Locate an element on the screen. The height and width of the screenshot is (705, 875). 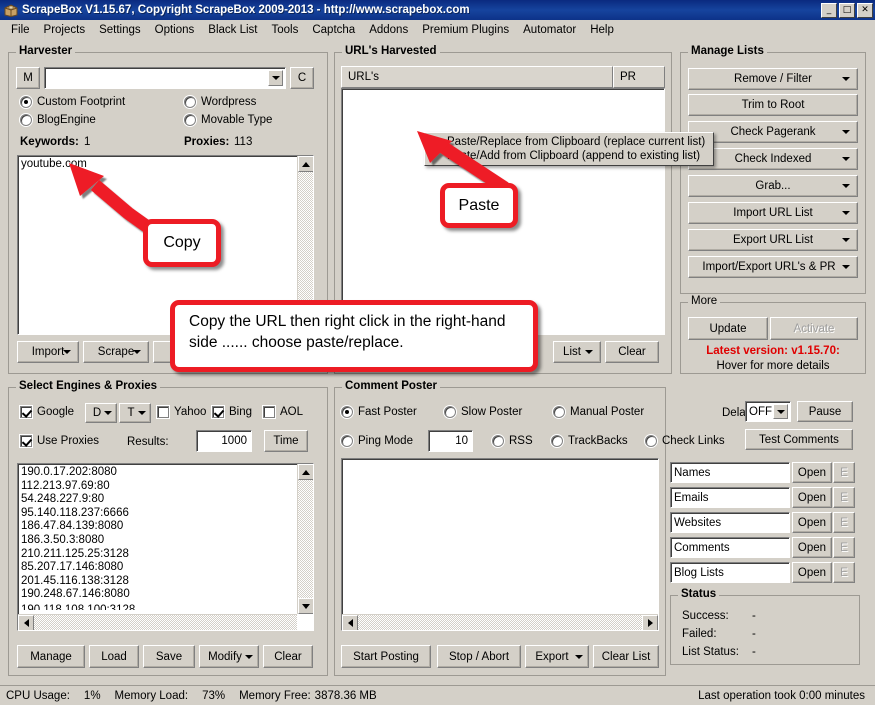
menu-item-captcha: Captcha is located at coordinates (333, 30).